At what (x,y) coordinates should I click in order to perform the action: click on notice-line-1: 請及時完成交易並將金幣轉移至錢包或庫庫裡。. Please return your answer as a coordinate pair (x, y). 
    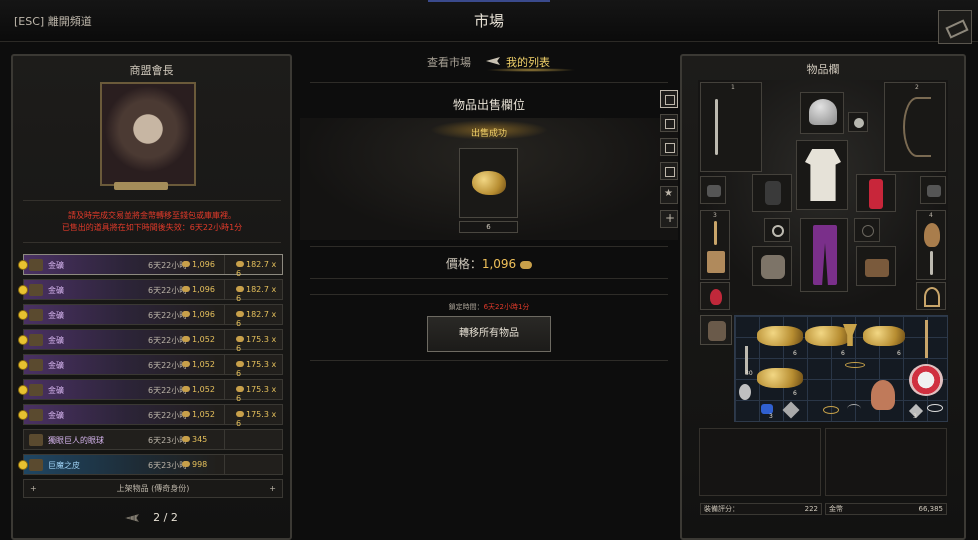
    Looking at the image, I should click on (152, 215).